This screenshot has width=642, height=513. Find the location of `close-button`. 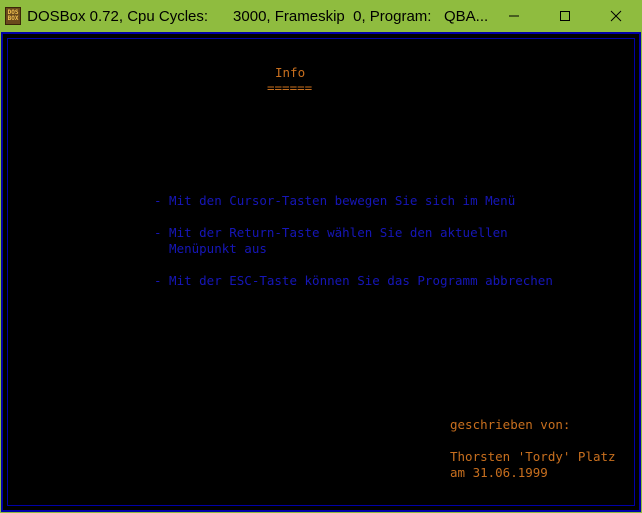

close-button is located at coordinates (616, 16).